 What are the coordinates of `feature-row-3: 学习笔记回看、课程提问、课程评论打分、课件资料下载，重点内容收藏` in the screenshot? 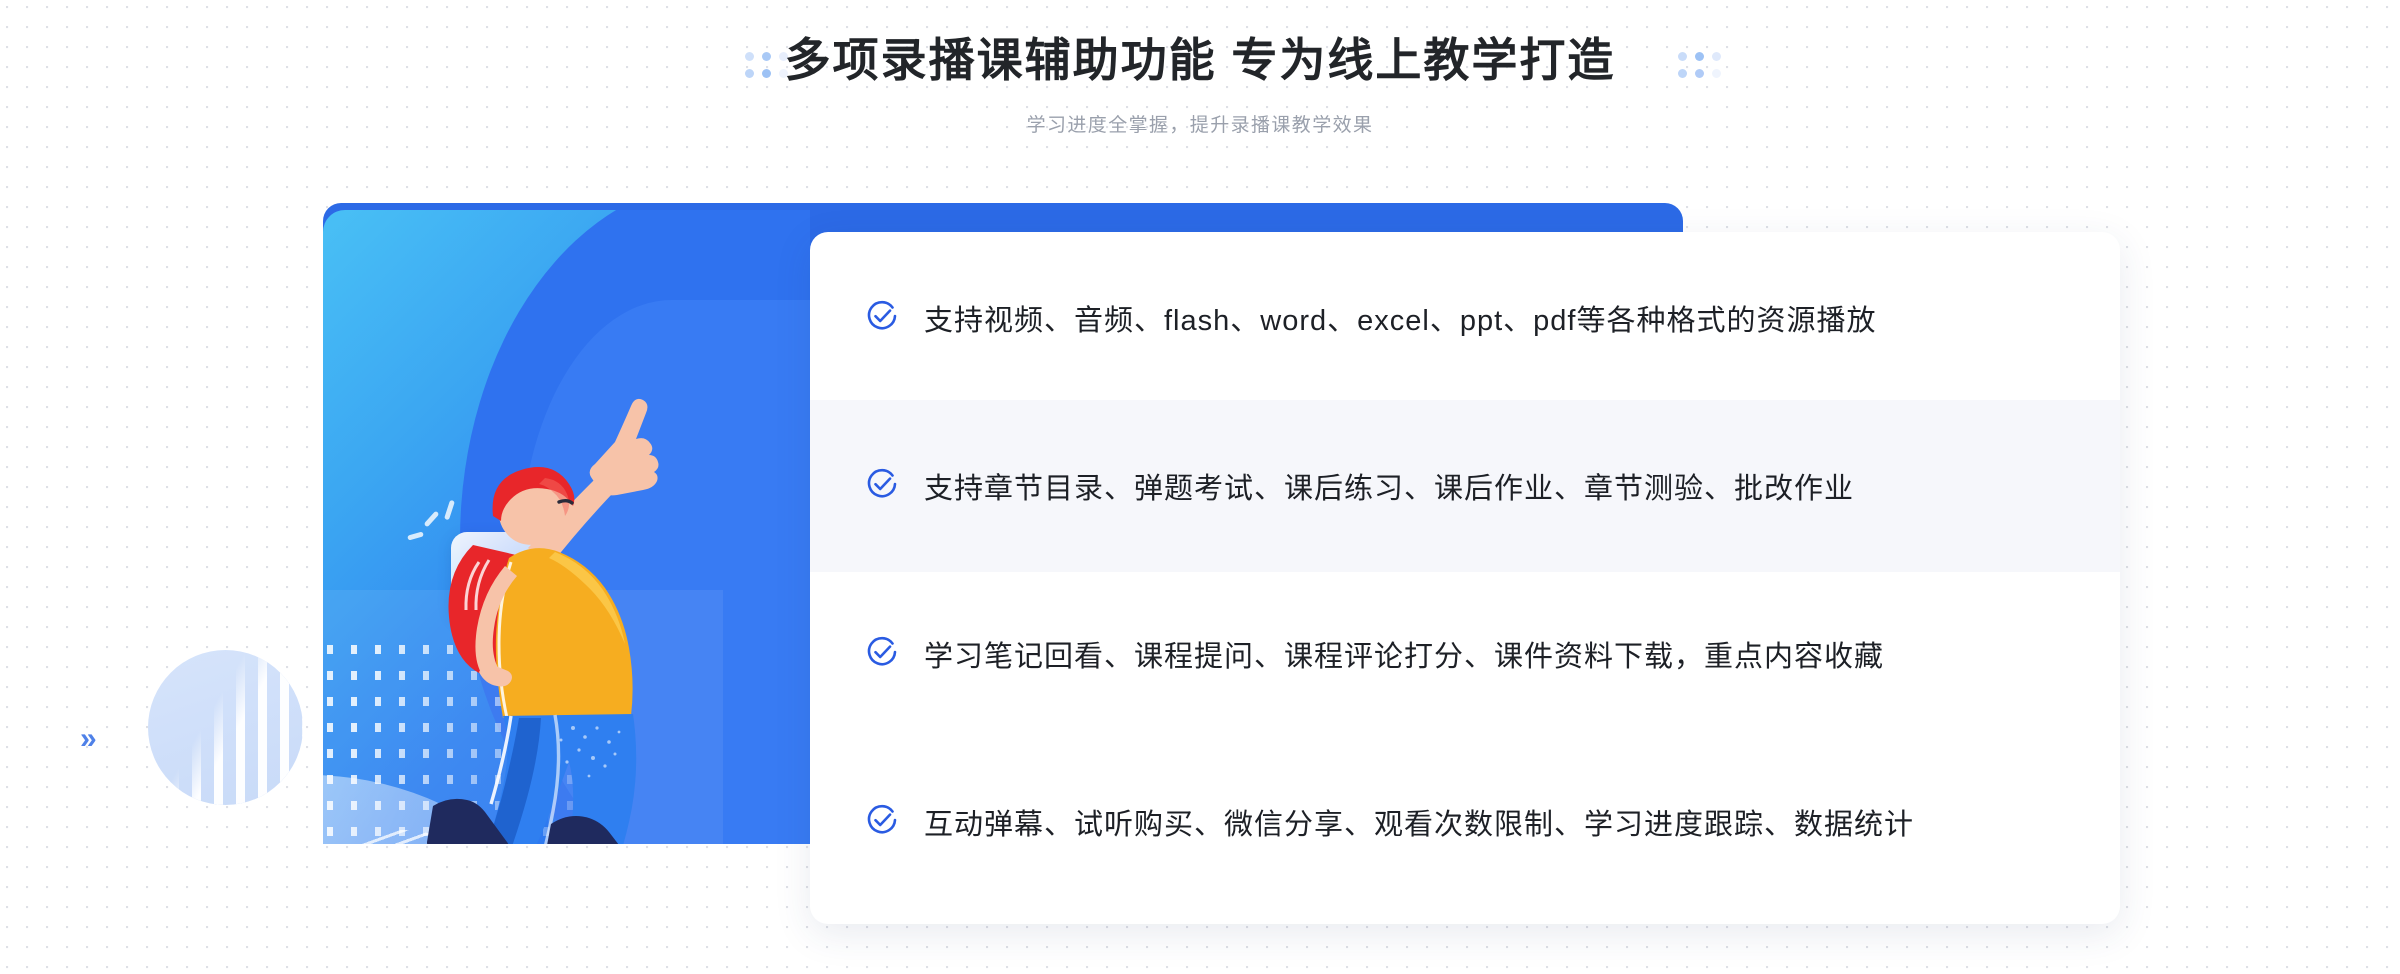 It's located at (1465, 654).